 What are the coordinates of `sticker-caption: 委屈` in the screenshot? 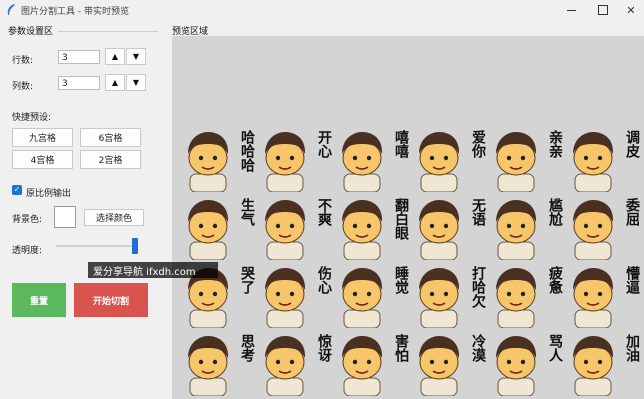 It's located at (632, 212).